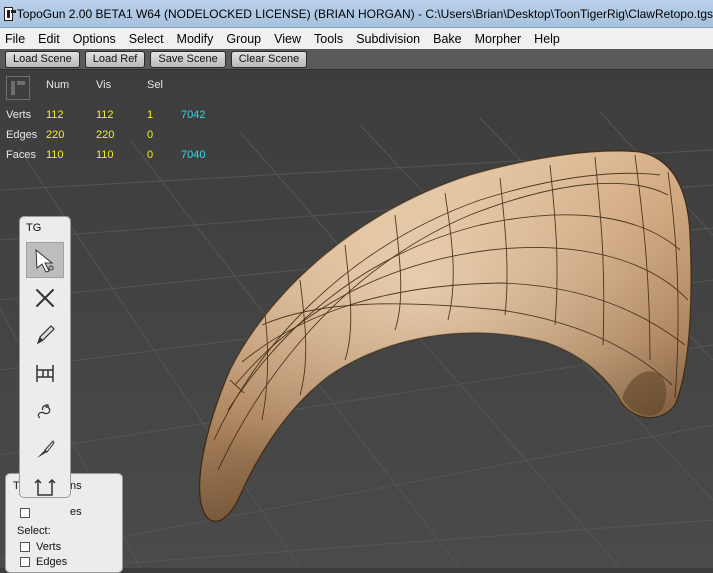  I want to click on verts-checkbox, so click(25, 547).